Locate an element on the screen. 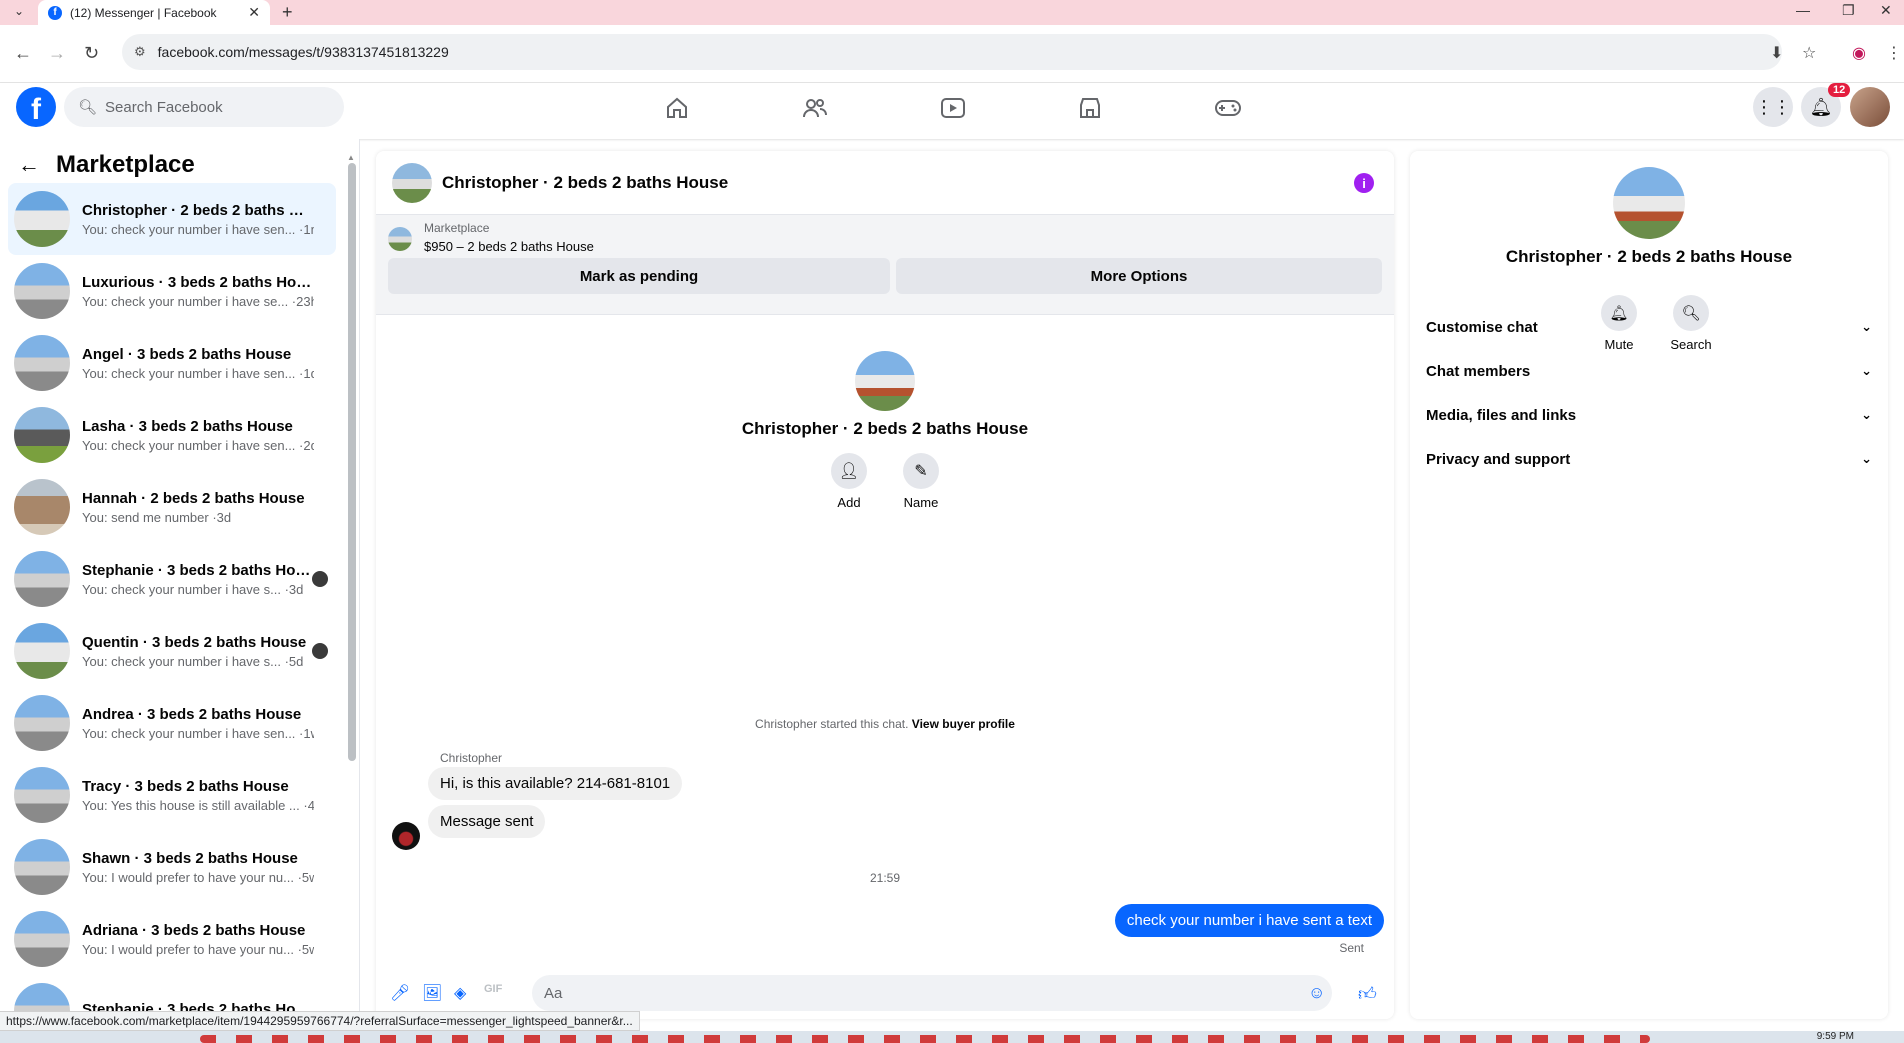  gaming-icon is located at coordinates (1228, 108).